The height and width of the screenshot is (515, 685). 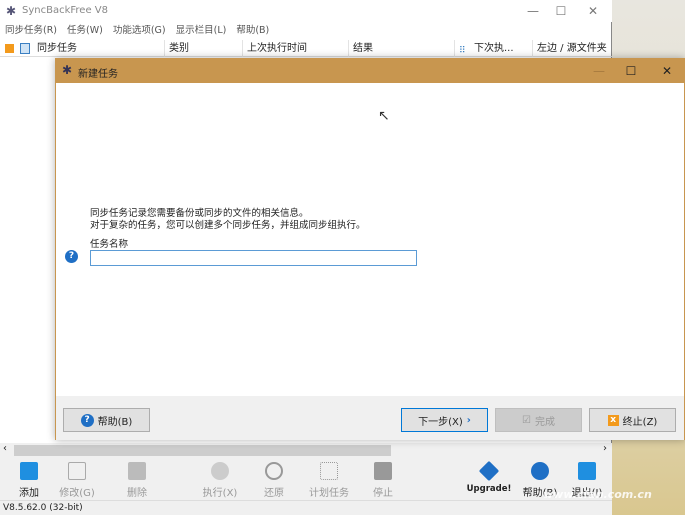 What do you see at coordinates (65, 10) in the screenshot?
I see `window-title: SyncBackFree V8` at bounding box center [65, 10].